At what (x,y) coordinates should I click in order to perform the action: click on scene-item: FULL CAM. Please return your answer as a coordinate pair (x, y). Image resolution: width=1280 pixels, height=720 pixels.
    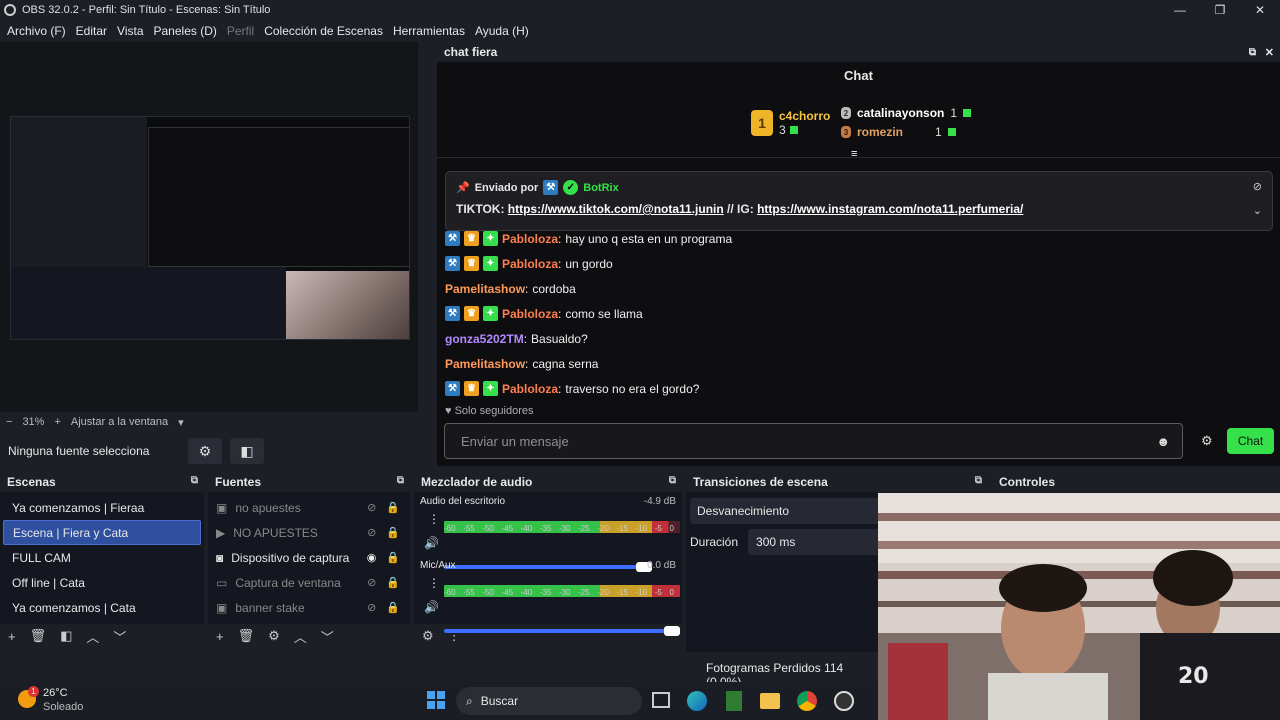
    Looking at the image, I should click on (102, 557).